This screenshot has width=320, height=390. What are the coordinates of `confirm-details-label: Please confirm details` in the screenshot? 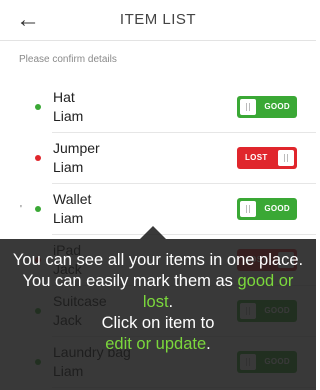 It's located at (68, 59).